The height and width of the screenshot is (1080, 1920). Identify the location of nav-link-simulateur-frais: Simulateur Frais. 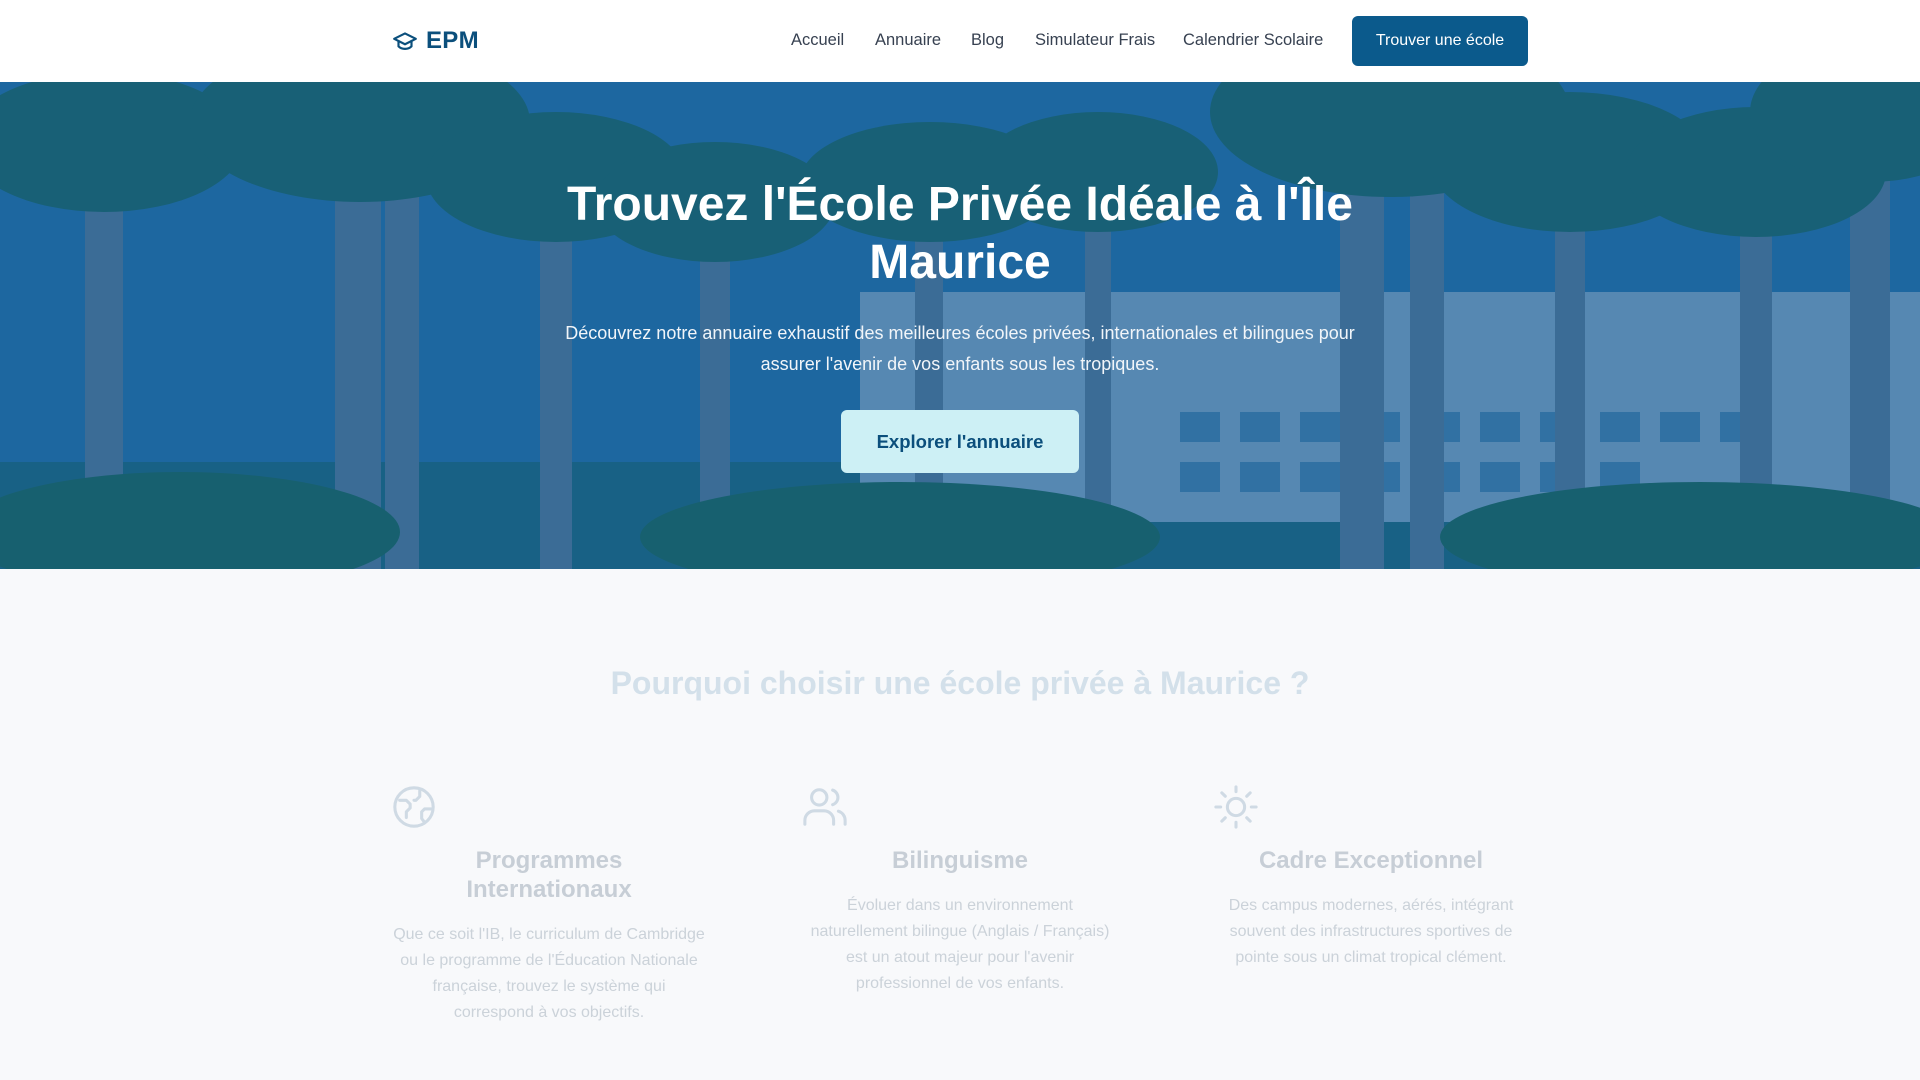
(1095, 40).